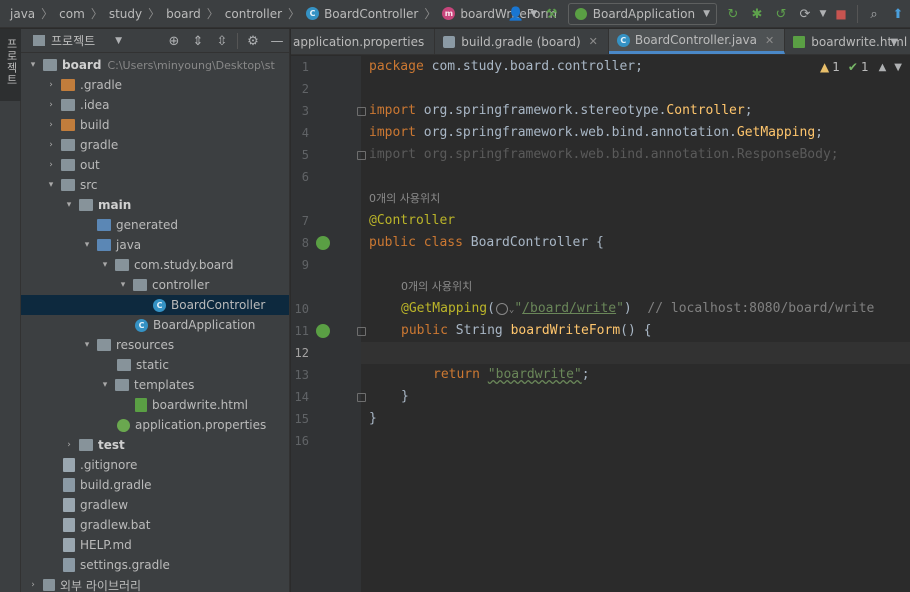  Describe the element at coordinates (155, 125) in the screenshot. I see `tree-item-build: › build` at that location.